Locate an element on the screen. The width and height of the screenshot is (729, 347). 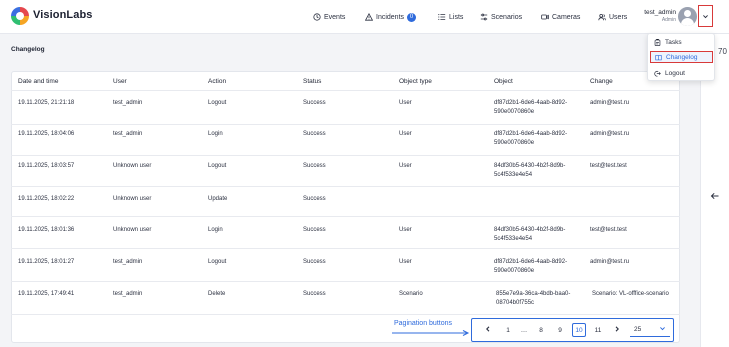
chevron-right-icon is located at coordinates (617, 330).